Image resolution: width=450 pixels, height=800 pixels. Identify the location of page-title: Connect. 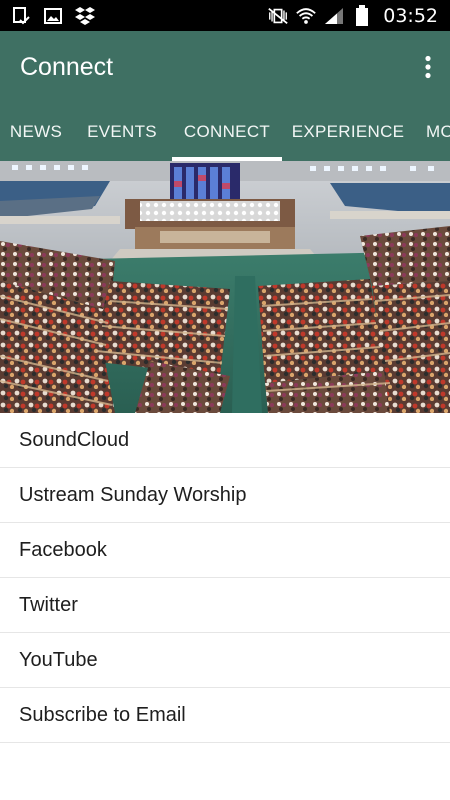
(67, 66).